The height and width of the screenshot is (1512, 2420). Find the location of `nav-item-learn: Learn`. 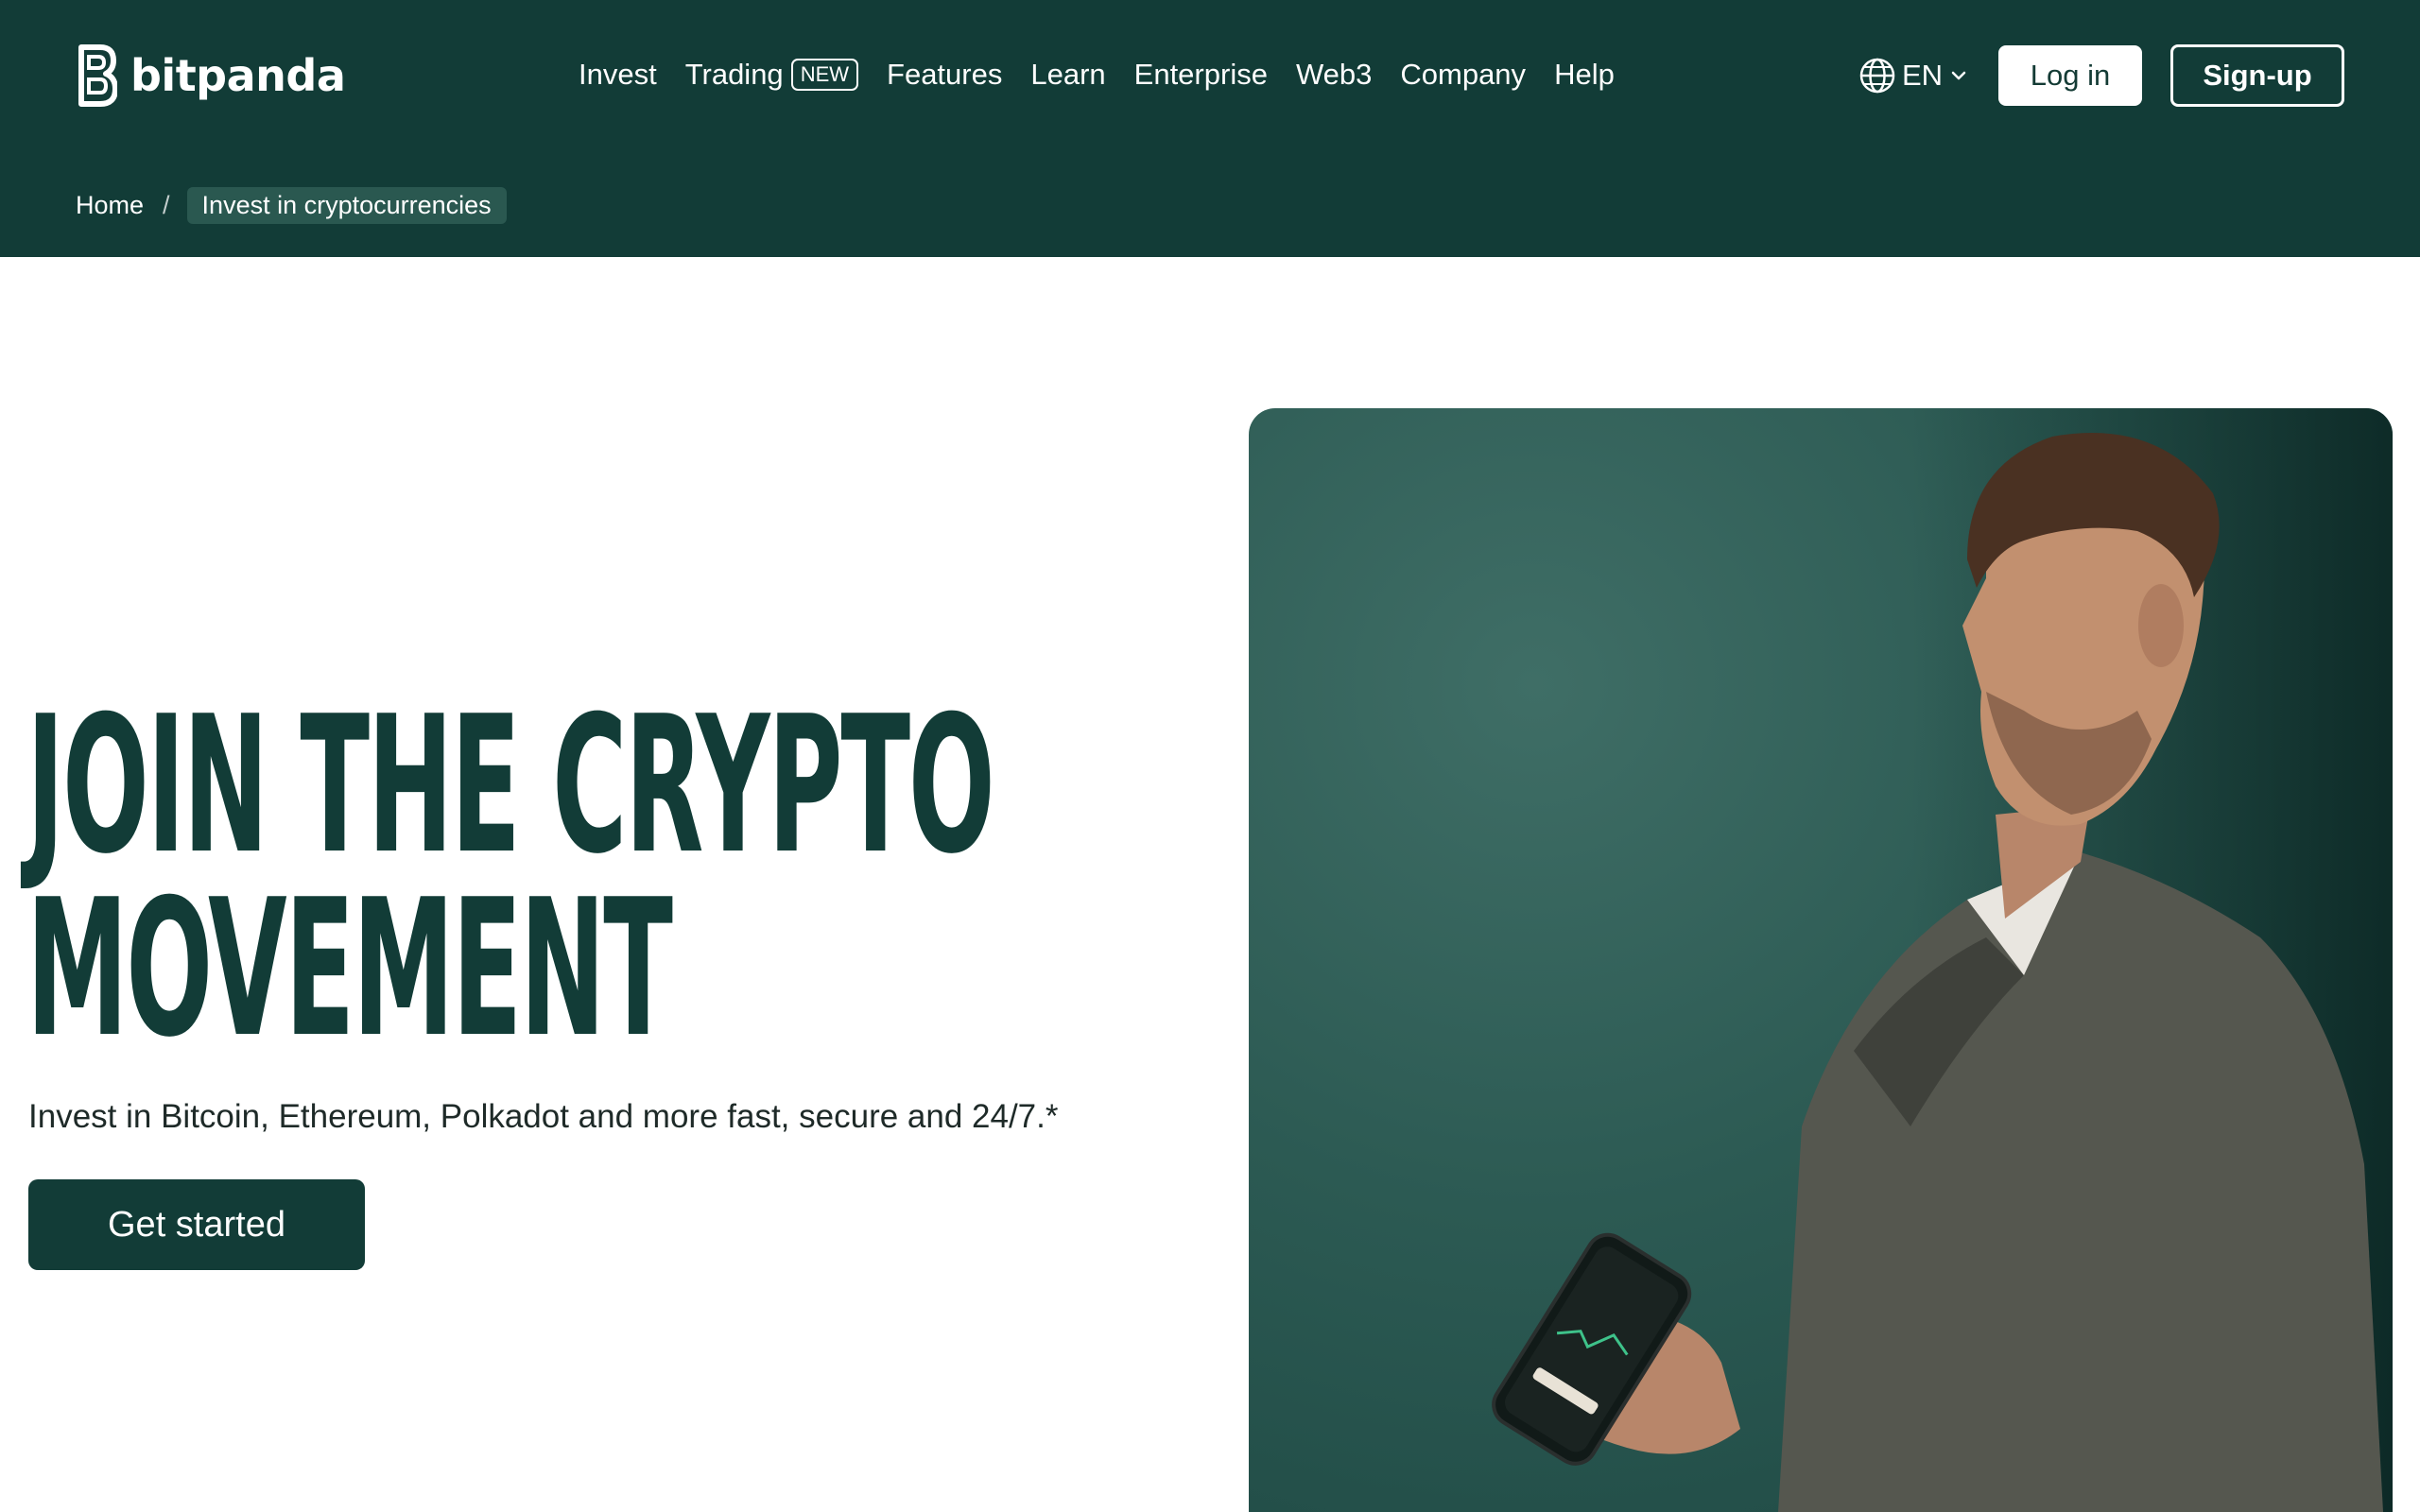

nav-item-learn: Learn is located at coordinates (1067, 75).